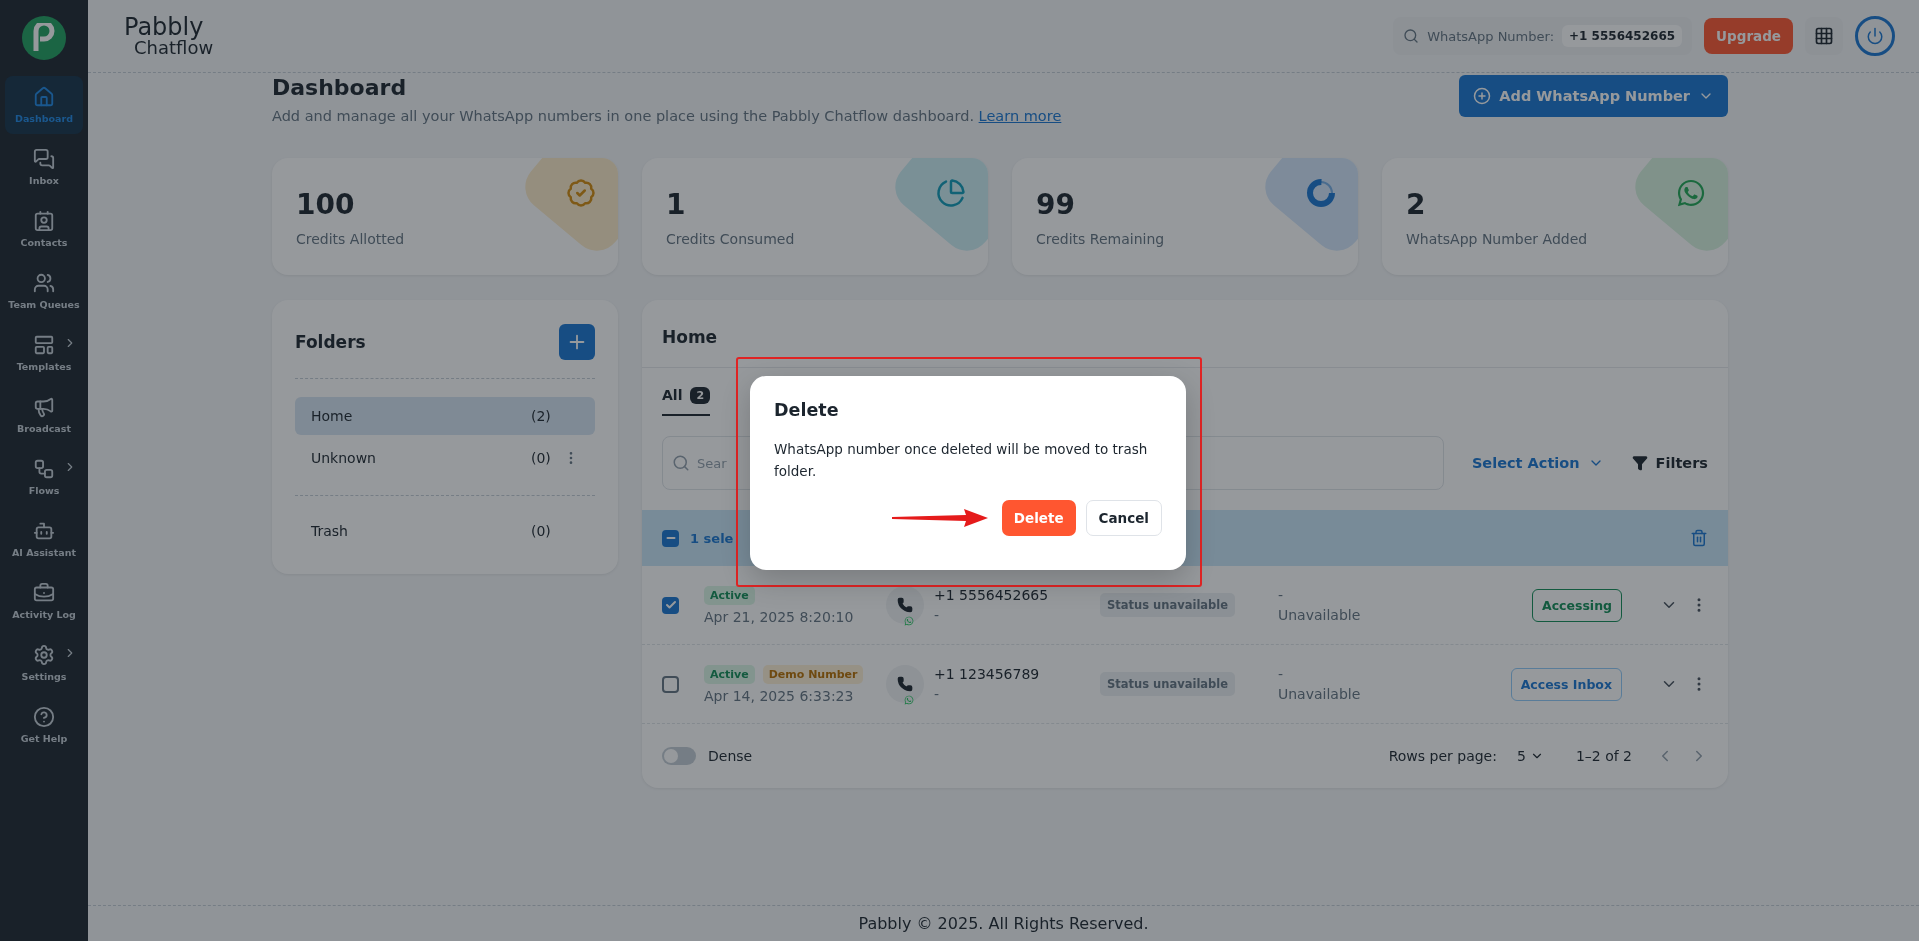  Describe the element at coordinates (730, 756) in the screenshot. I see `dense-label: Dense` at that location.